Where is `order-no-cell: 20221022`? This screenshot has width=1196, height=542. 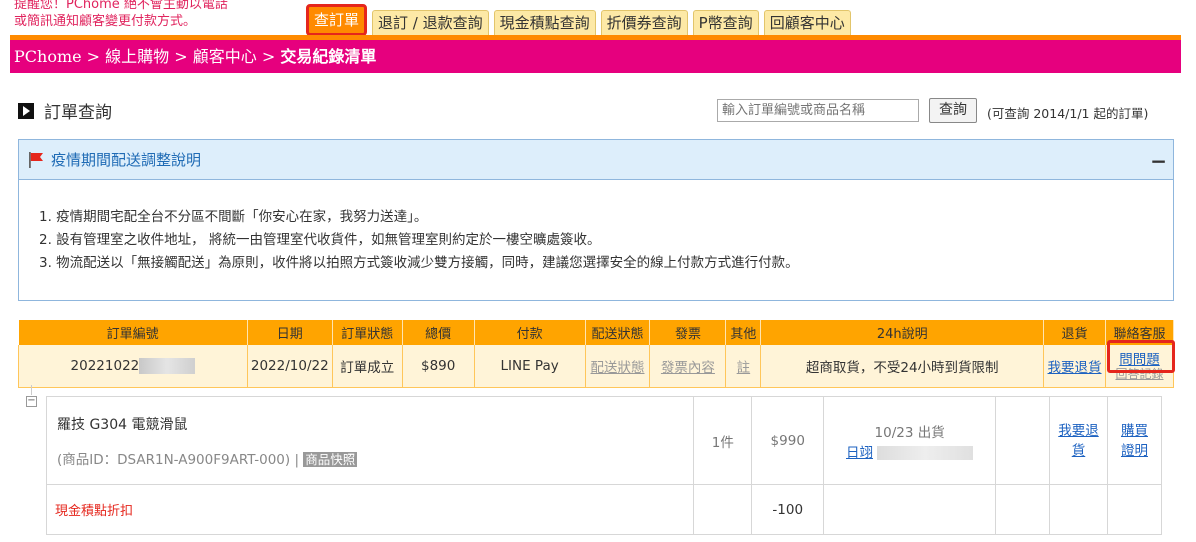 order-no-cell: 20221022 is located at coordinates (133, 366).